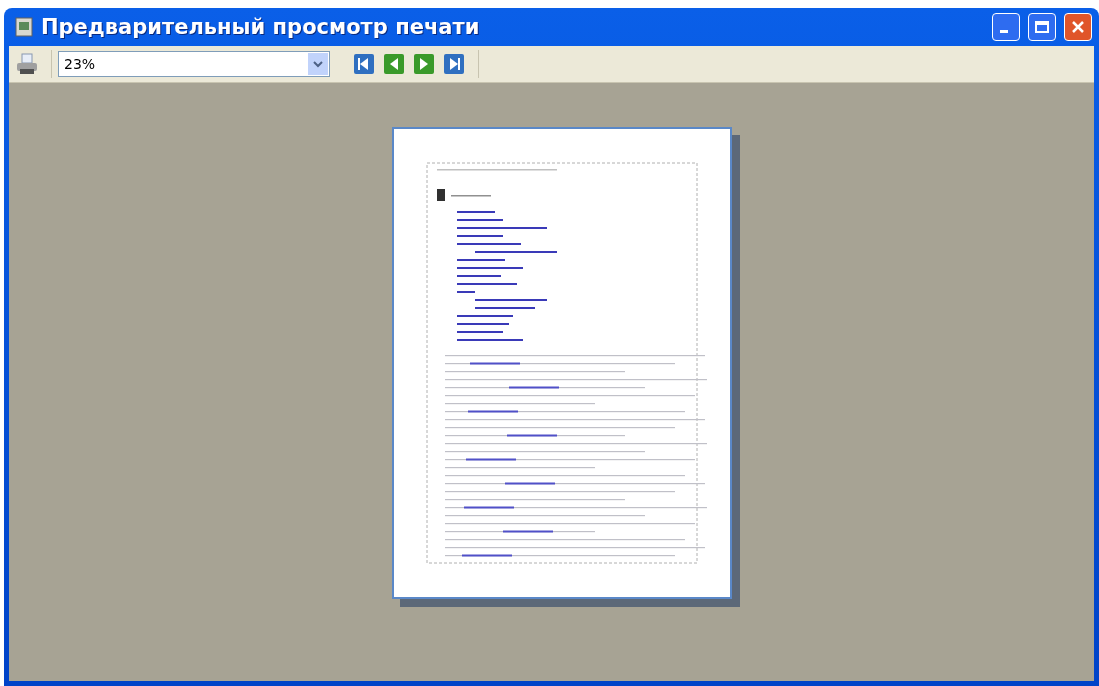  I want to click on maximize-button, so click(1042, 27).